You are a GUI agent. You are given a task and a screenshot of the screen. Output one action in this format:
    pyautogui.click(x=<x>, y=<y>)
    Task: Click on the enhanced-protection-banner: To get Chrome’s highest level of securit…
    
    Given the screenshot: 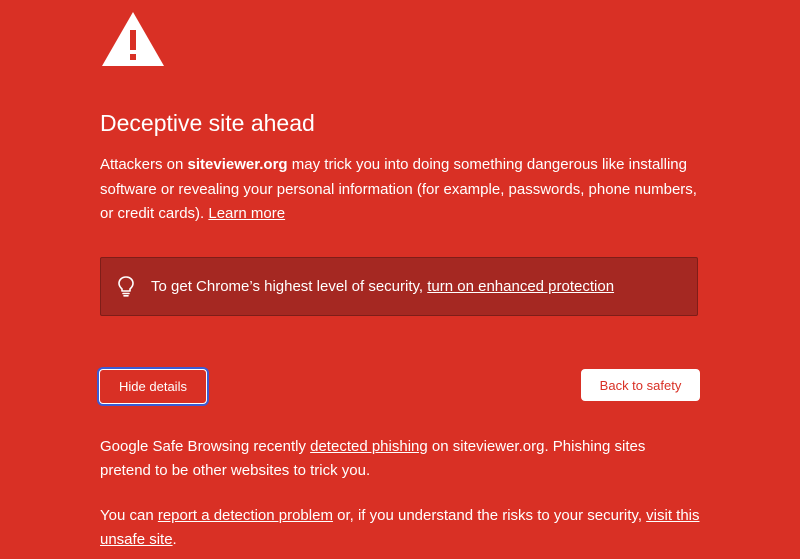 What is the action you would take?
    pyautogui.click(x=399, y=286)
    